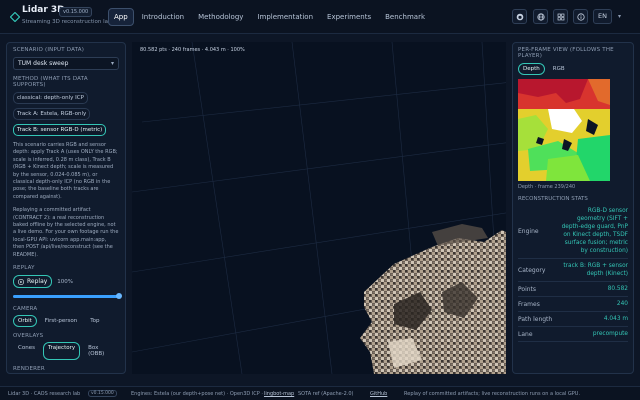  I want to click on language-globe-button, so click(540, 16).